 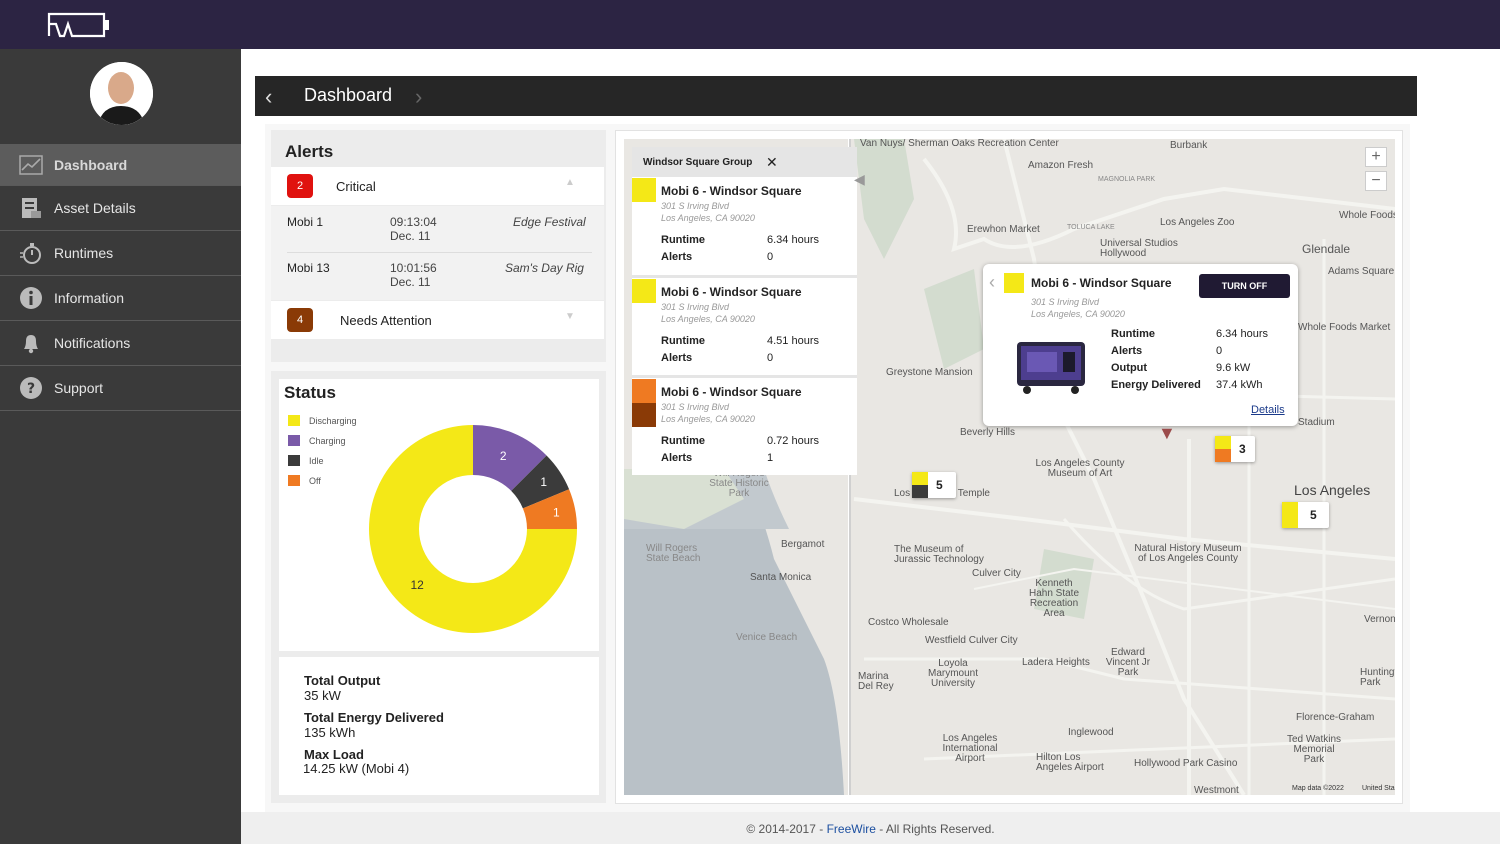 What do you see at coordinates (417, 585) in the screenshot?
I see `donut-label-discharging: 12` at bounding box center [417, 585].